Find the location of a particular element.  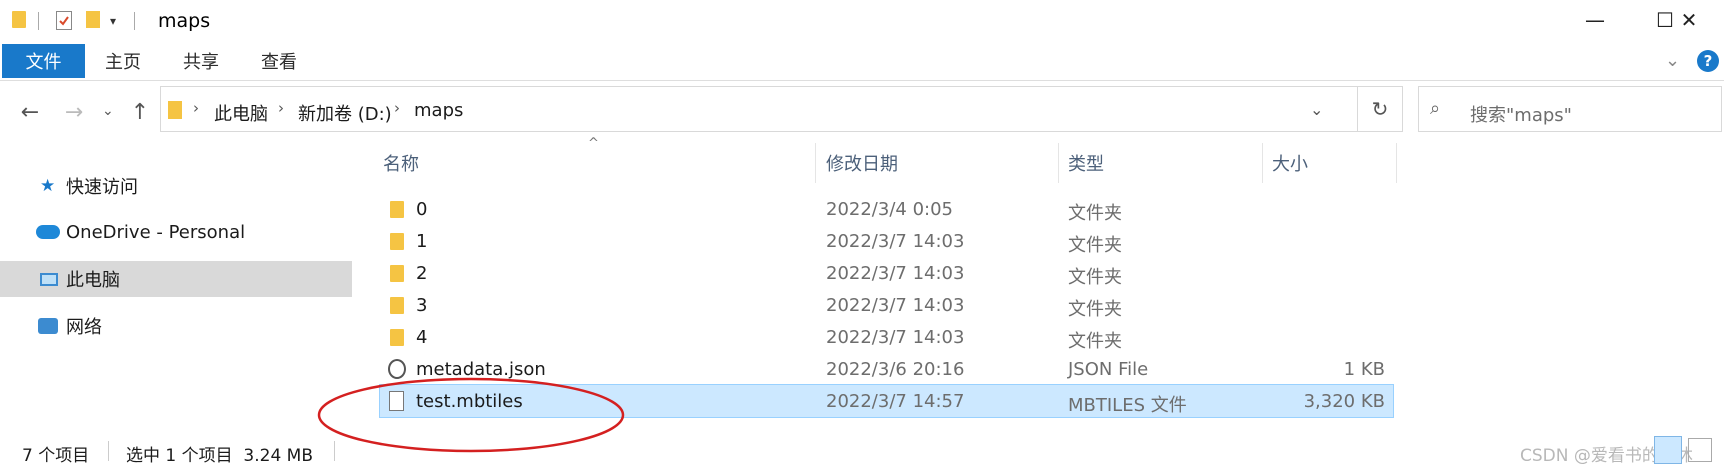

column-header-size: 大小 is located at coordinates (1290, 163).